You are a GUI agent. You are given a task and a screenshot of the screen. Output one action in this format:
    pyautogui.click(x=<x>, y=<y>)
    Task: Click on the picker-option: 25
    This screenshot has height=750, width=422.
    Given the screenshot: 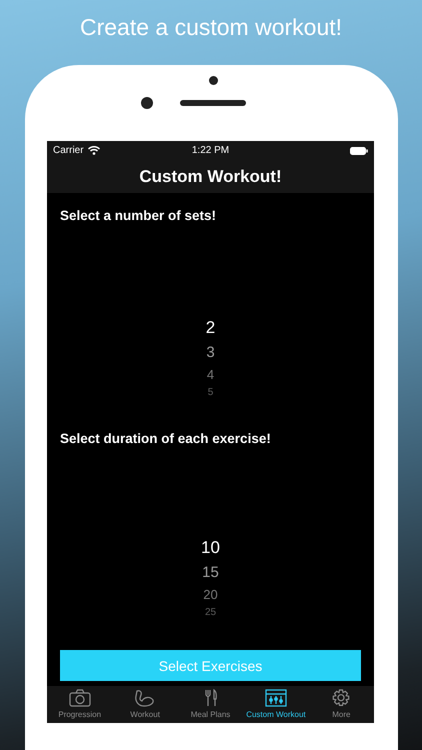 What is the action you would take?
    pyautogui.click(x=210, y=612)
    